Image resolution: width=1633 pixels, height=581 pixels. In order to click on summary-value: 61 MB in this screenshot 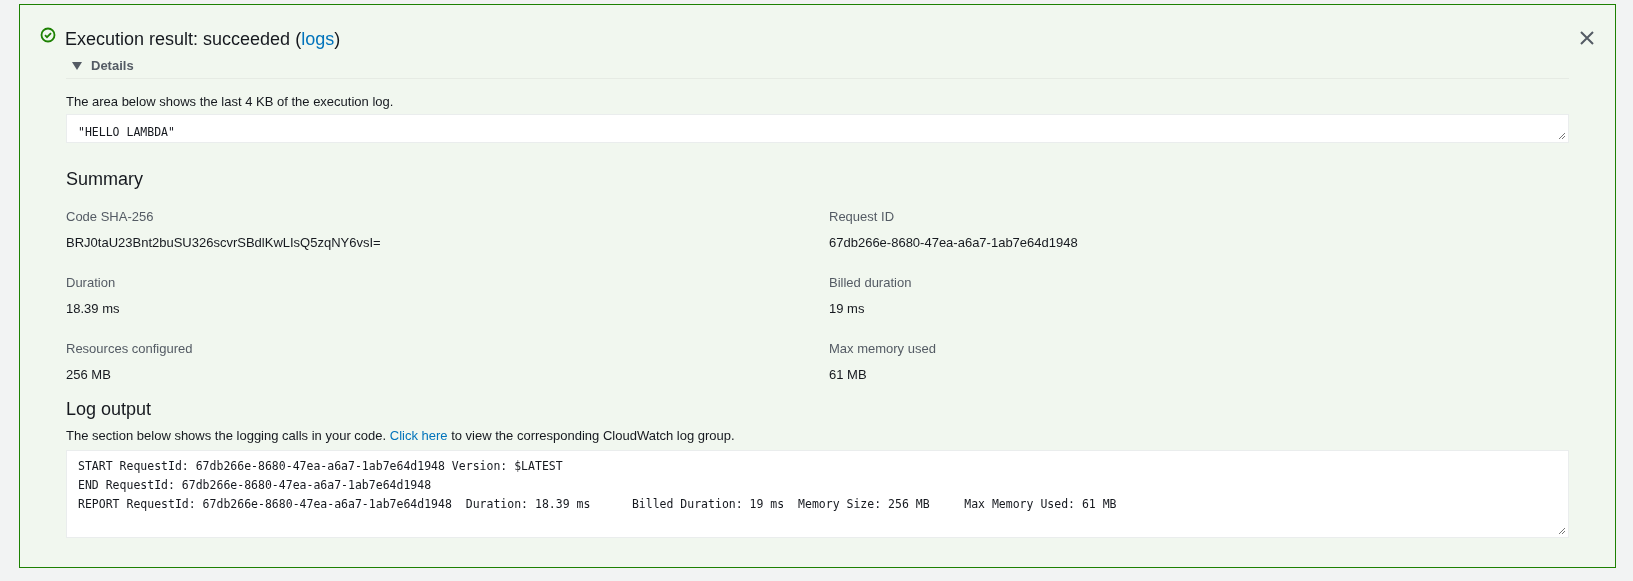, I will do `click(848, 374)`.